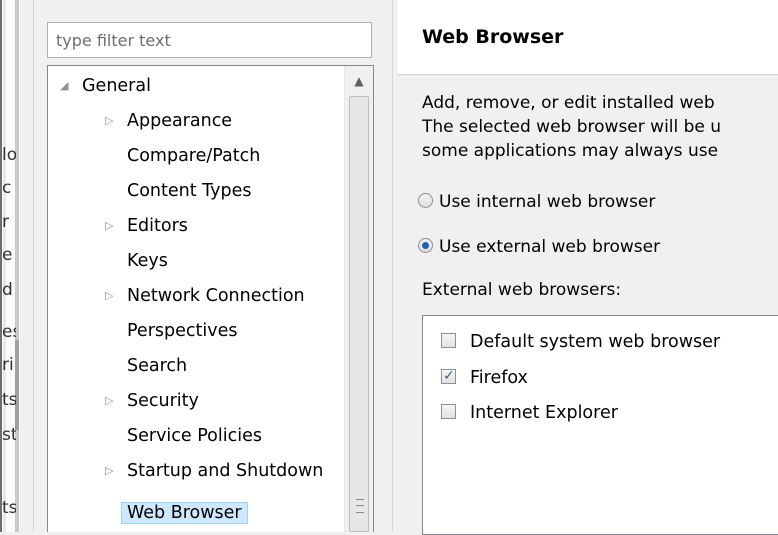 This screenshot has width=778, height=535. I want to click on tree-item-label: Search, so click(157, 366).